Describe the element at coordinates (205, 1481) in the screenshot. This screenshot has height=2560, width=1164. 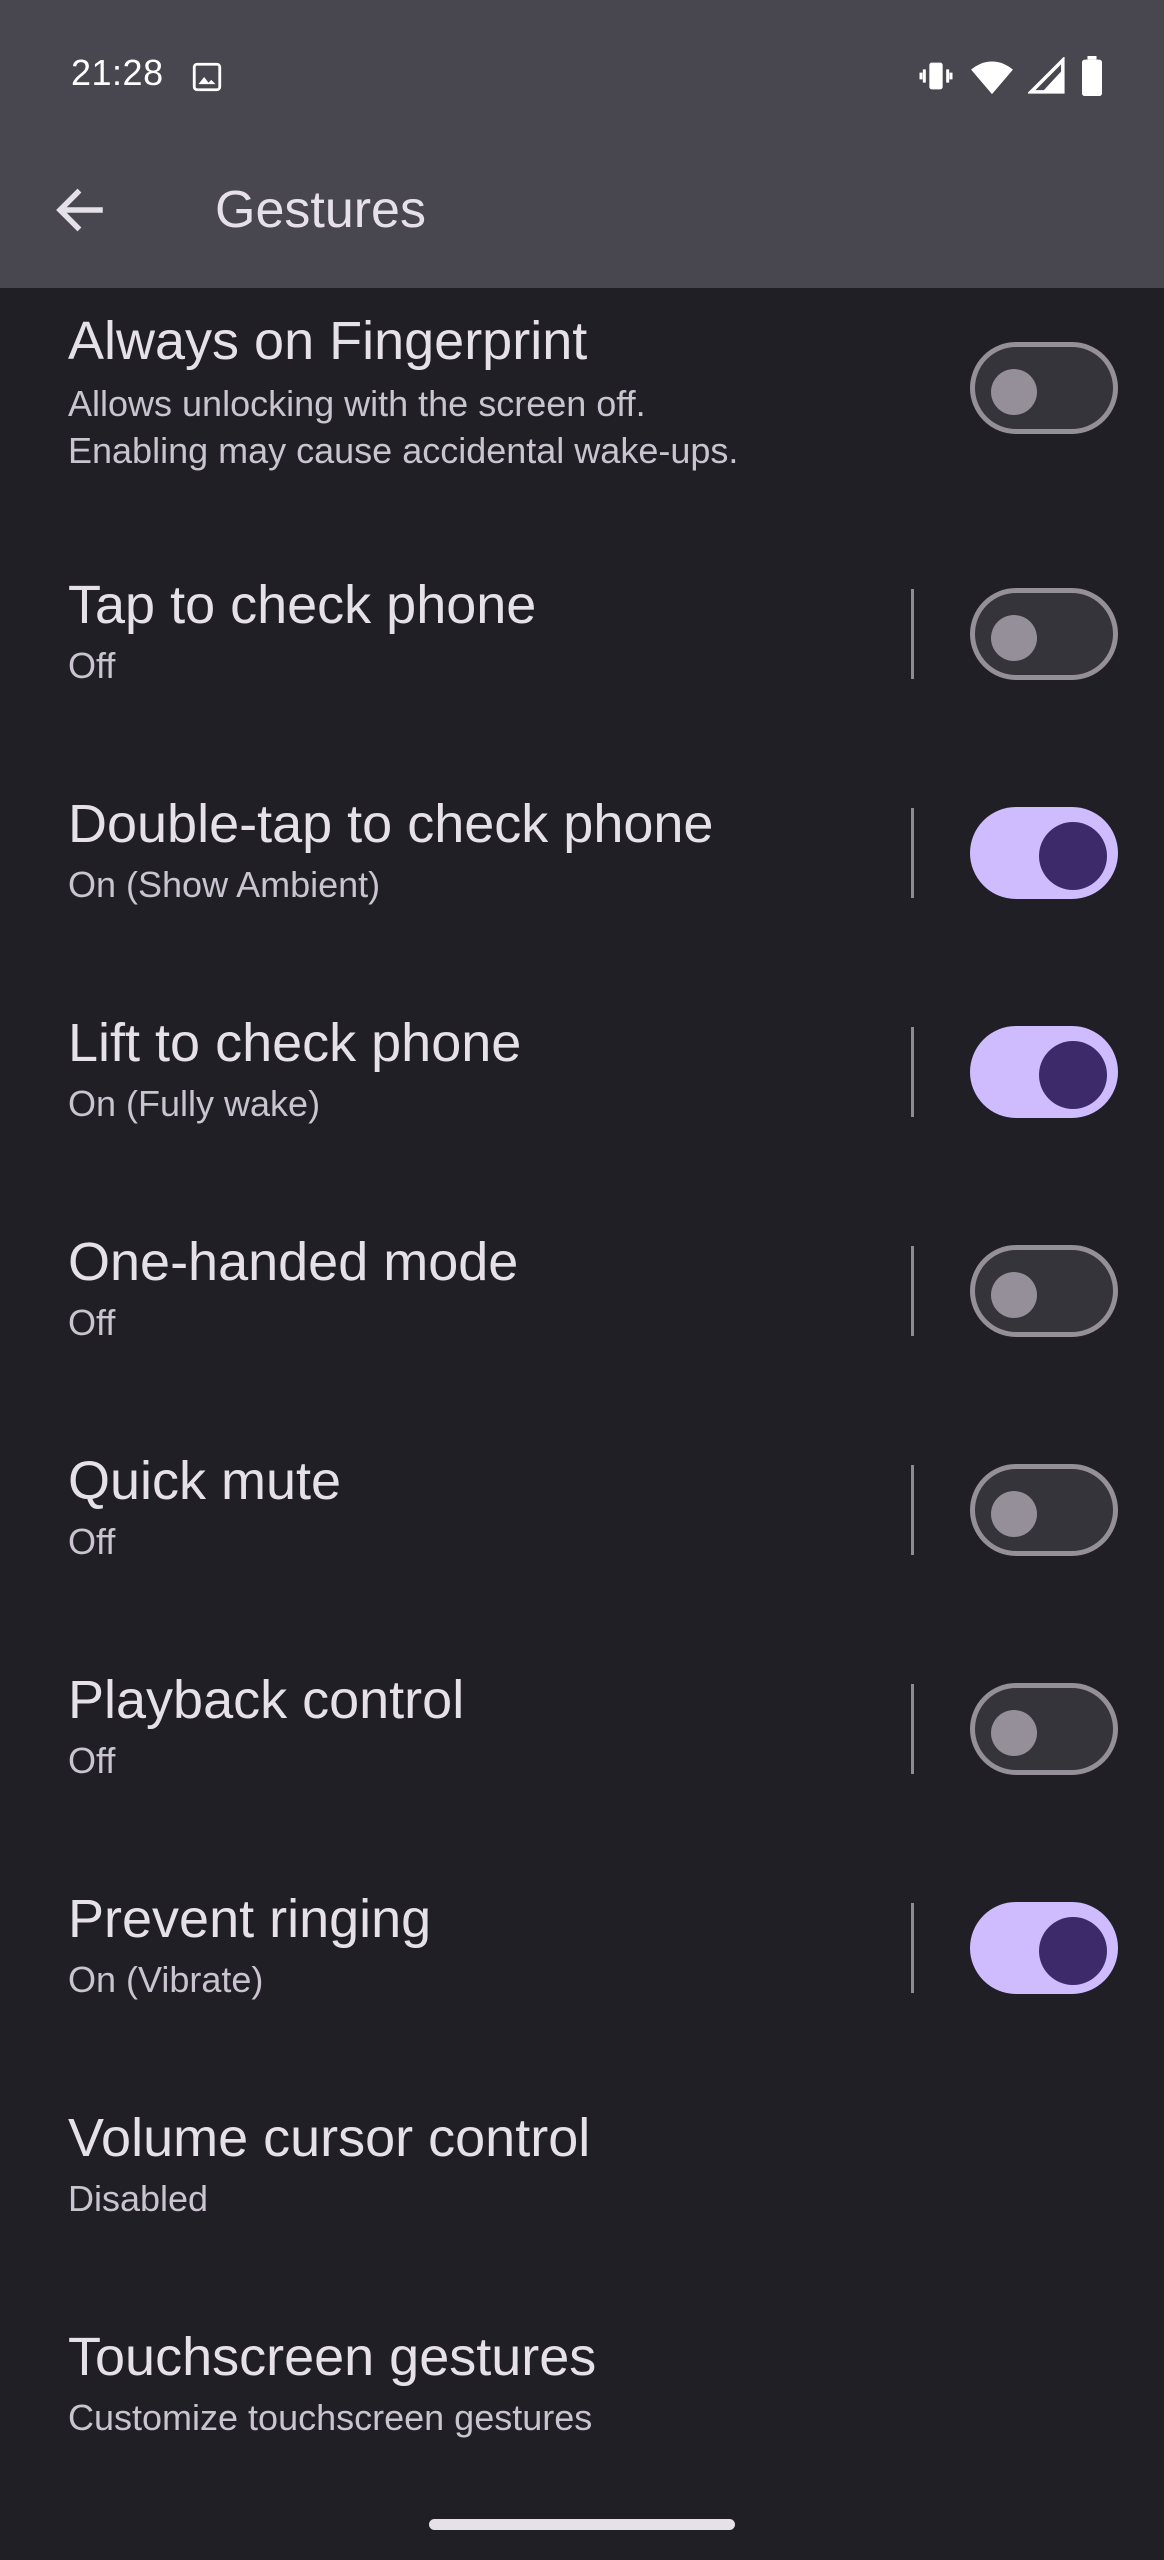
I see `setting-title: Quick mute` at that location.